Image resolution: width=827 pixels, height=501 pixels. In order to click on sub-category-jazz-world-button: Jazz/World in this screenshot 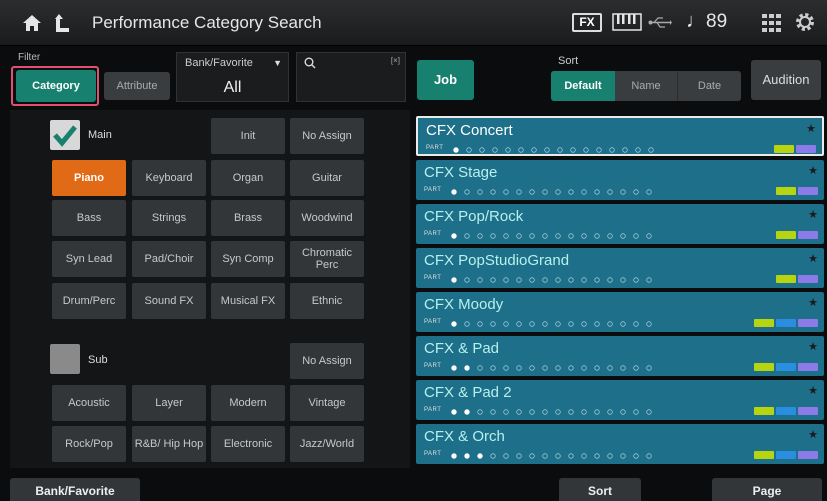, I will do `click(327, 444)`.